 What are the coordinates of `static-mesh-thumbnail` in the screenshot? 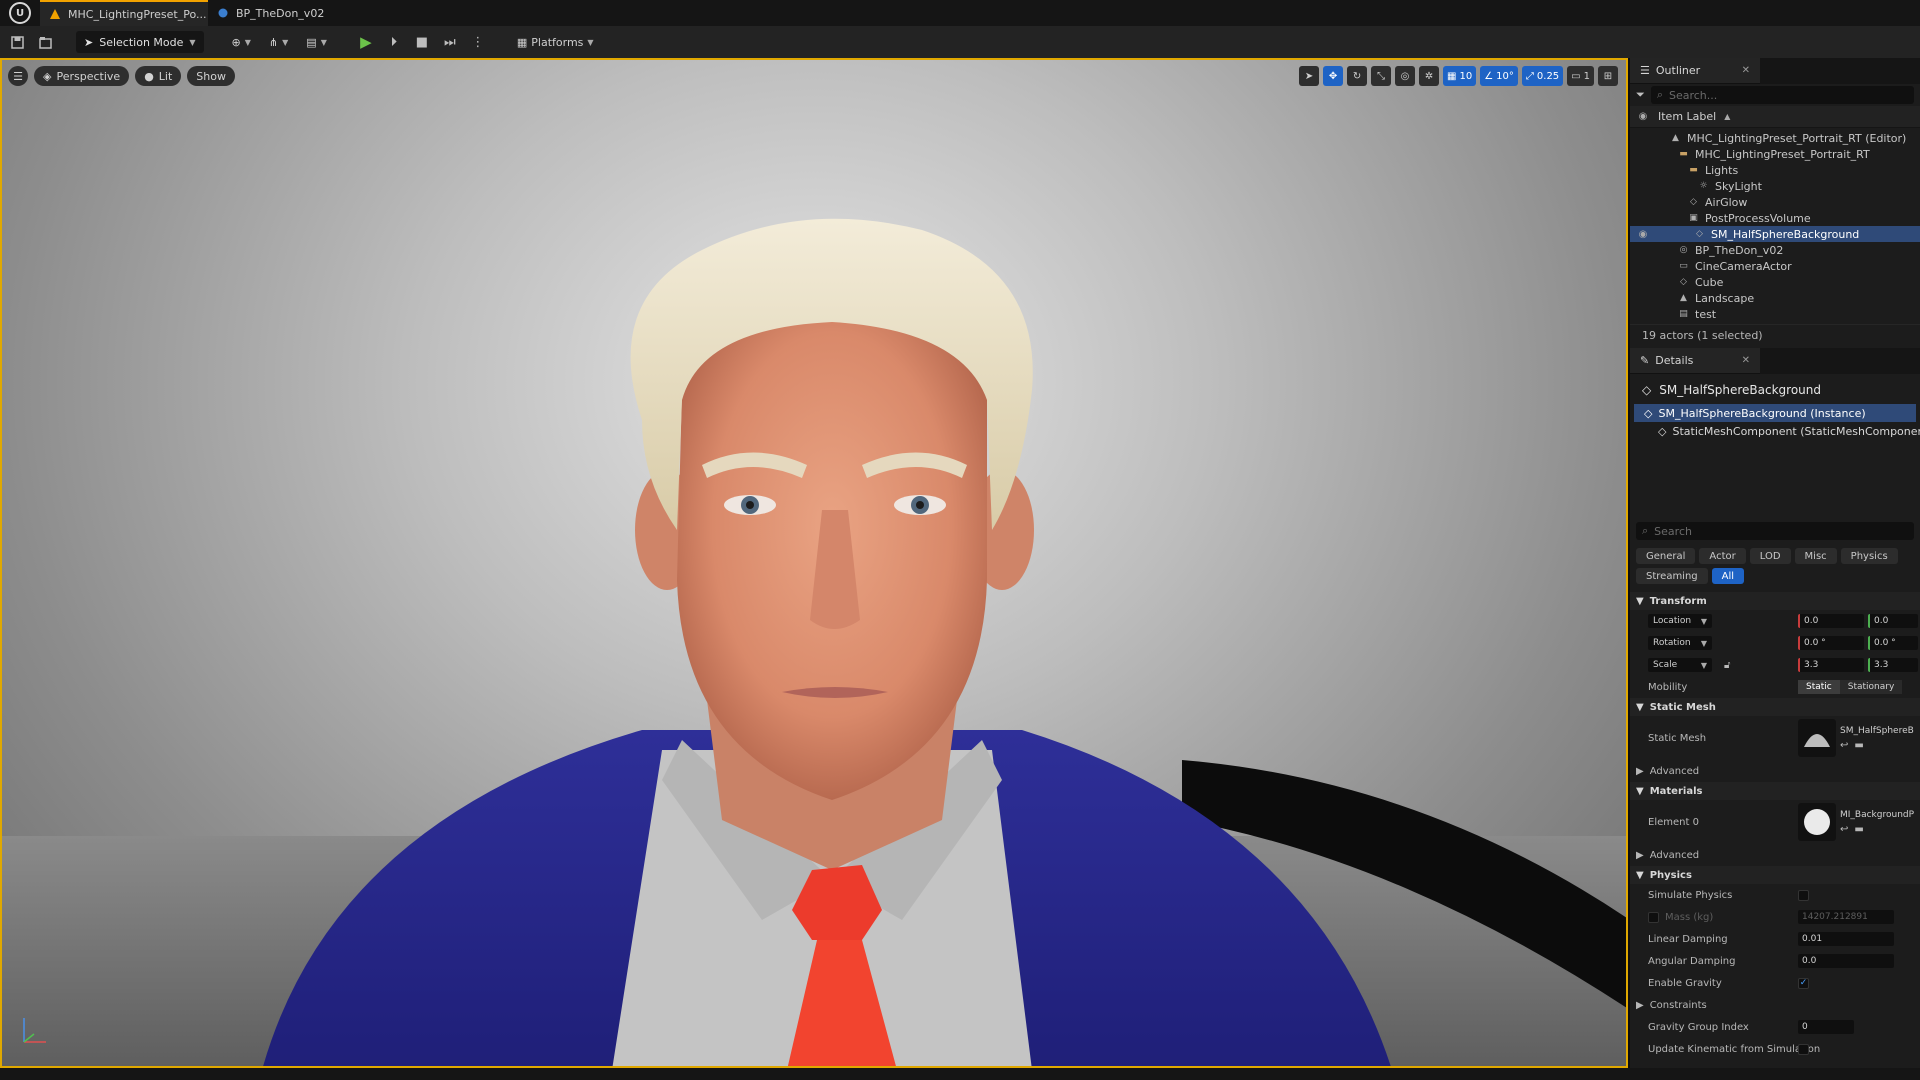 It's located at (1817, 738).